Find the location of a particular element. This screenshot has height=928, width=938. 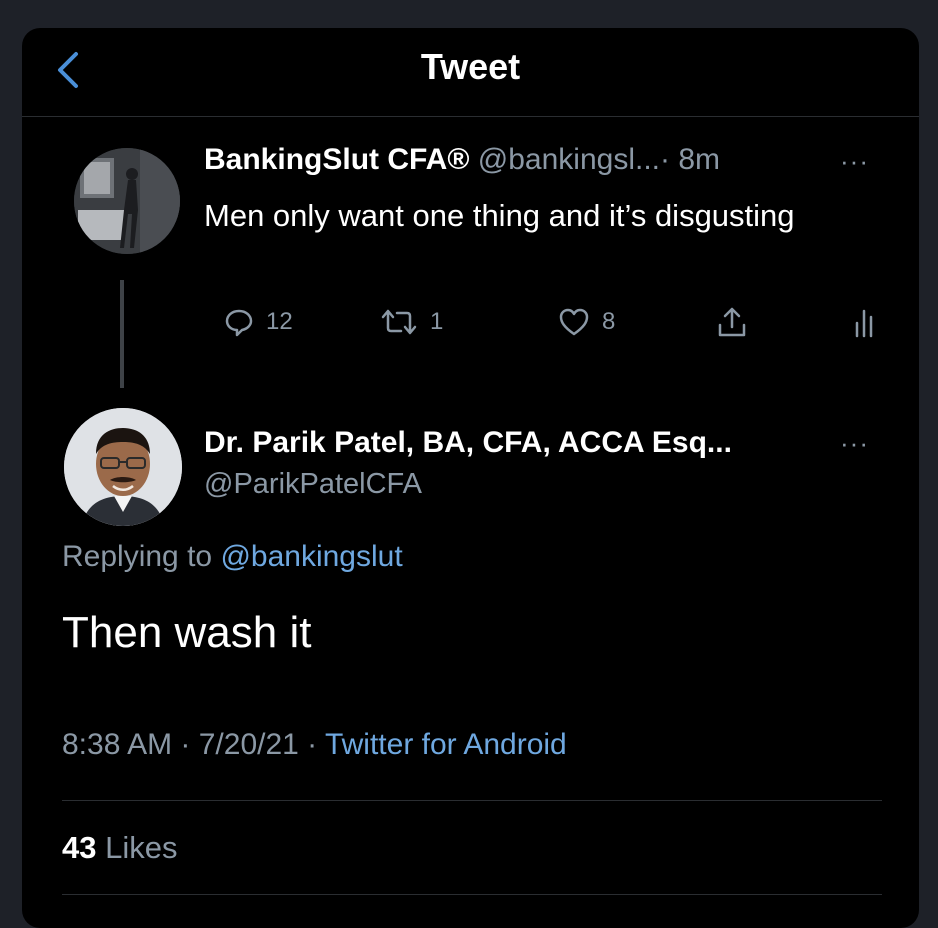

share-icon is located at coordinates (732, 322).